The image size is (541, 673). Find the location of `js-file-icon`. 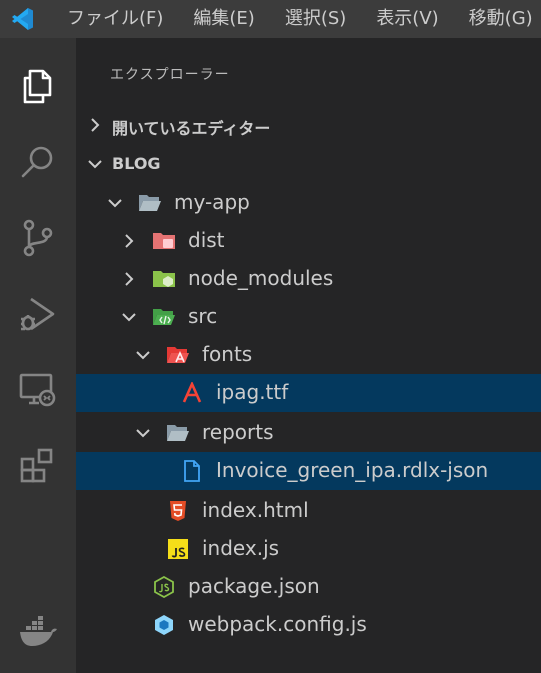

js-file-icon is located at coordinates (178, 549).